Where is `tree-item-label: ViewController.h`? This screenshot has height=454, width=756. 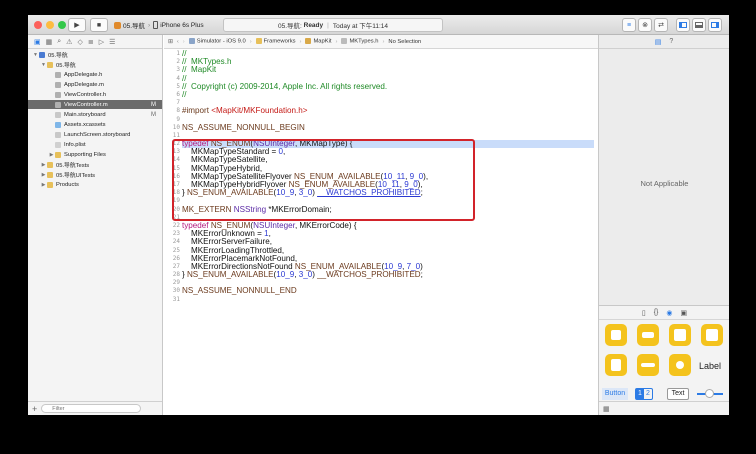 tree-item-label: ViewController.h is located at coordinates (85, 94).